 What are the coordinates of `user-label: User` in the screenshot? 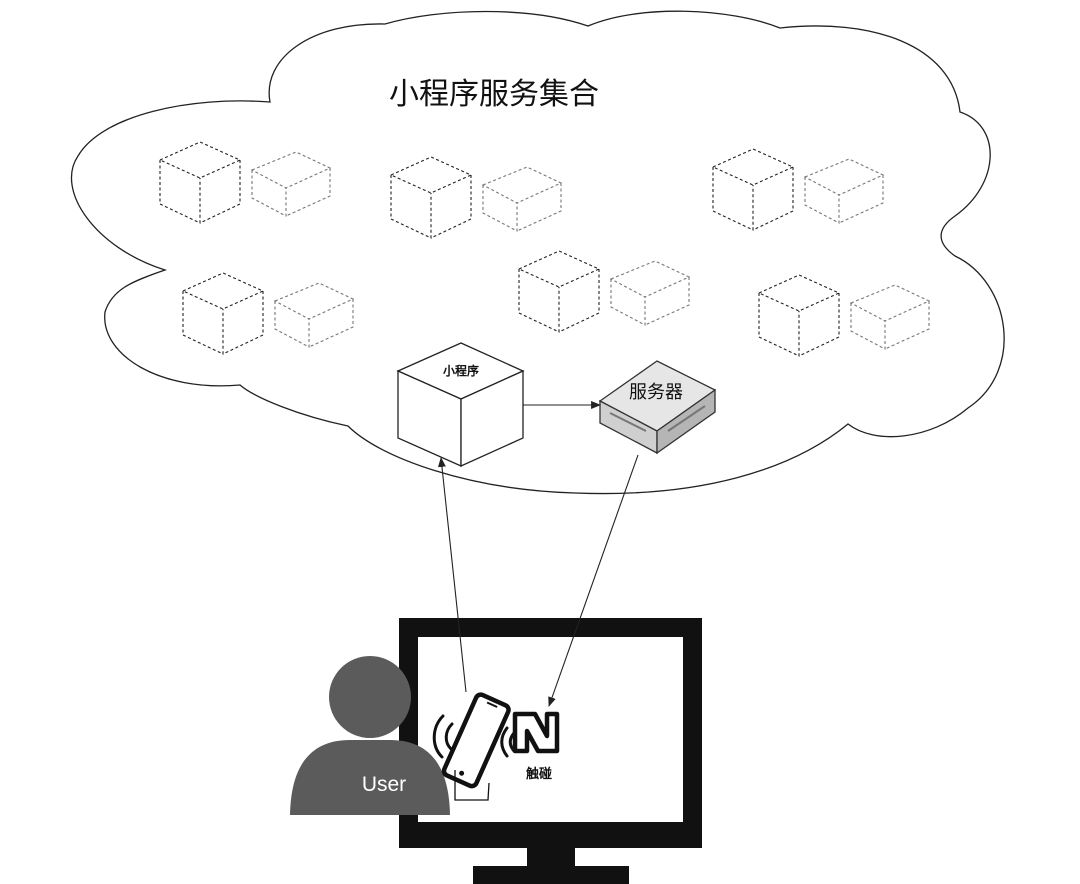 It's located at (384, 784).